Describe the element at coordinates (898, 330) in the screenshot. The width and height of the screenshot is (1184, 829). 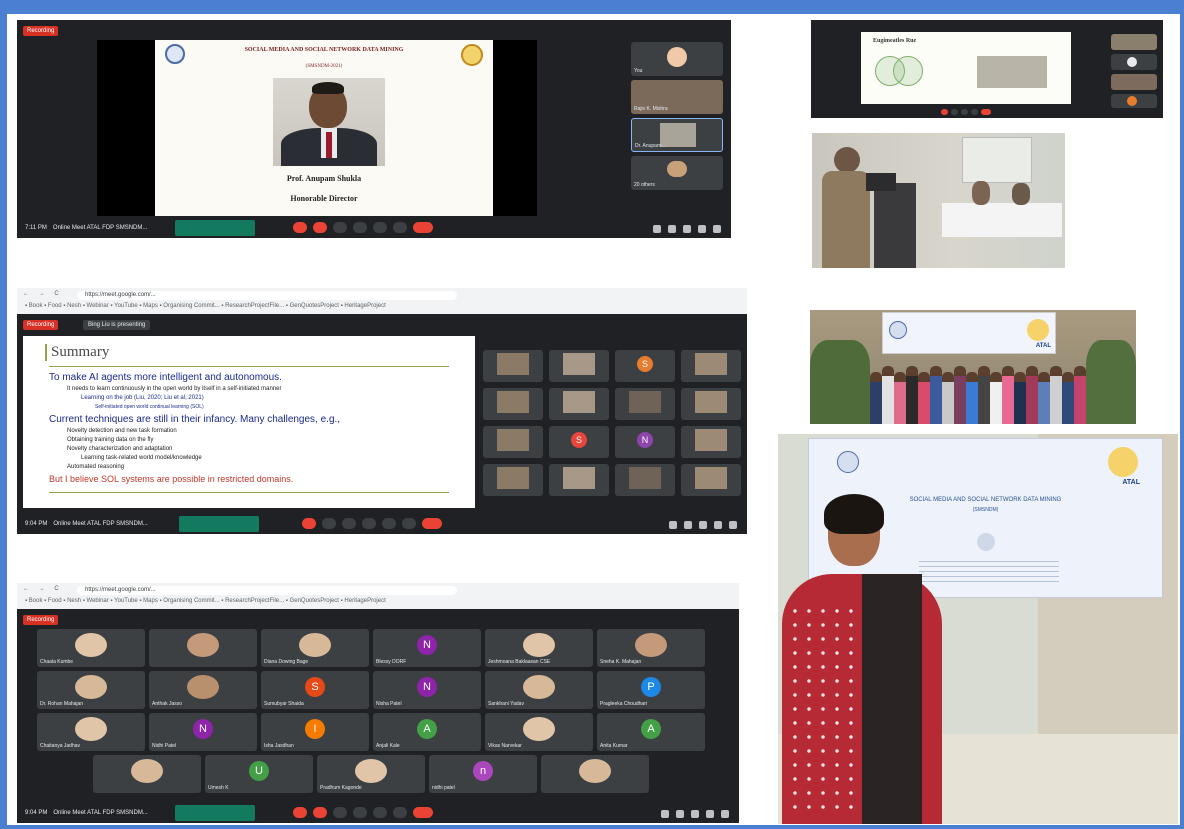
I see `banner-logo-left` at that location.